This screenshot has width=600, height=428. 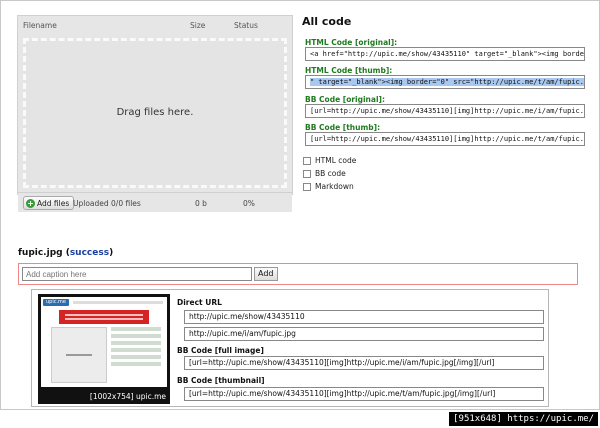 I want to click on caption-form: Add, so click(x=298, y=274).